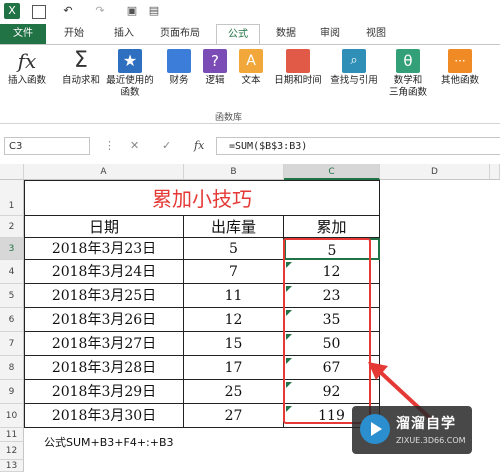 This screenshot has height=472, width=500. Describe the element at coordinates (124, 34) in the screenshot. I see `tab-insert: 插入` at that location.